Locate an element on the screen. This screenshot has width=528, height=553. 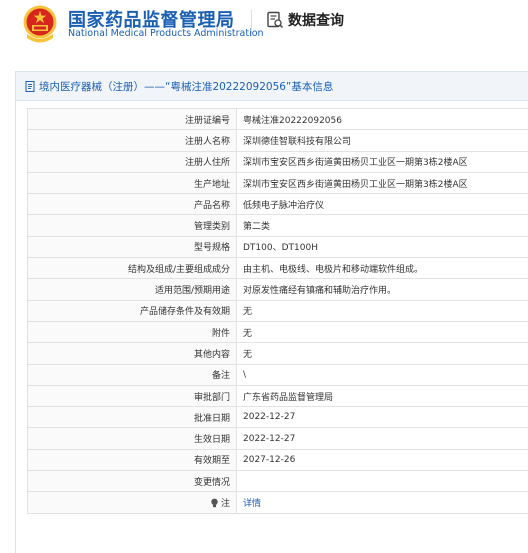
panel-title: 境内医疗器械（注册）——“粤械注准20222092056”基本信息 is located at coordinates (186, 86).